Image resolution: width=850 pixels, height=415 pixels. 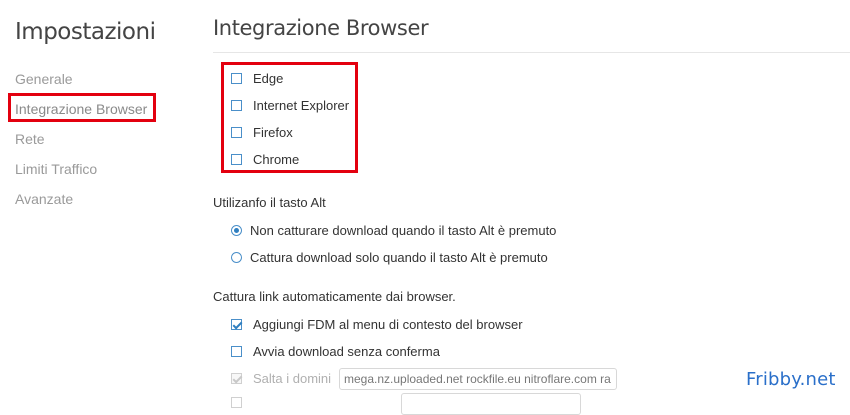 I want to click on watermark-text: Fribby.net, so click(x=791, y=379).